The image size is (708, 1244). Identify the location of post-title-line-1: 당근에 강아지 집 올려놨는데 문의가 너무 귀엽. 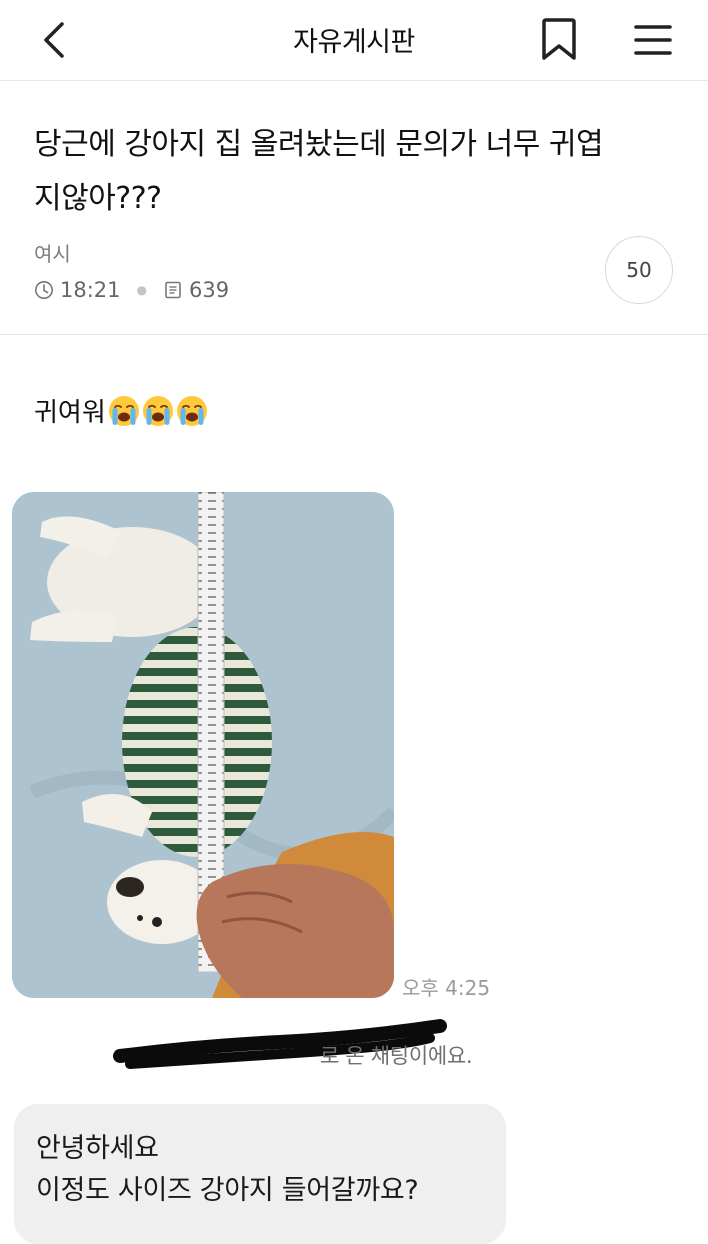
(319, 144).